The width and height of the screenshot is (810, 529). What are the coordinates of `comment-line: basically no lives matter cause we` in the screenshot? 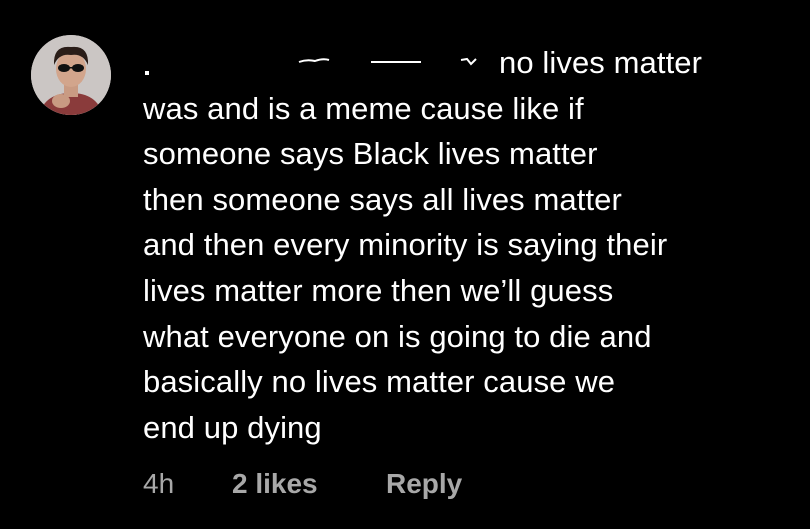 It's located at (379, 382).